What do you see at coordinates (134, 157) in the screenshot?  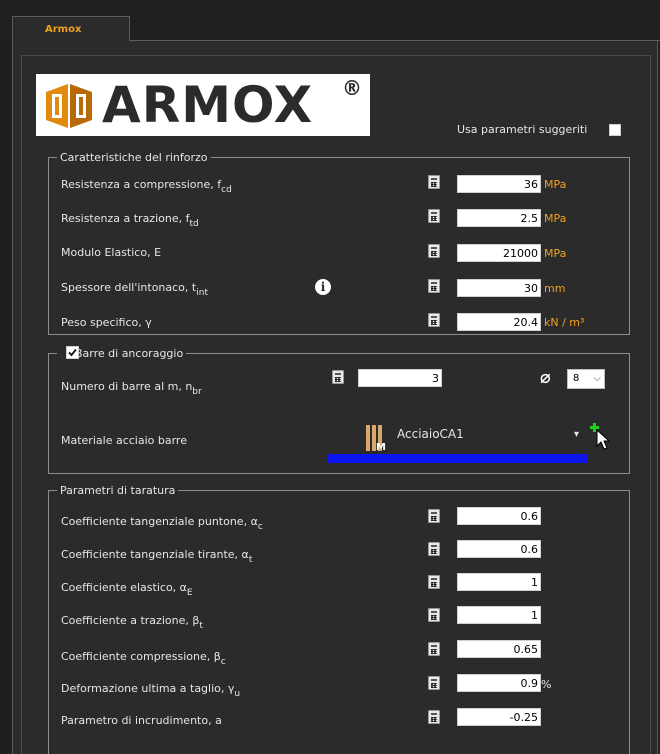 I see `group-rinforzo-title: Caratteristiche del rinforzo` at bounding box center [134, 157].